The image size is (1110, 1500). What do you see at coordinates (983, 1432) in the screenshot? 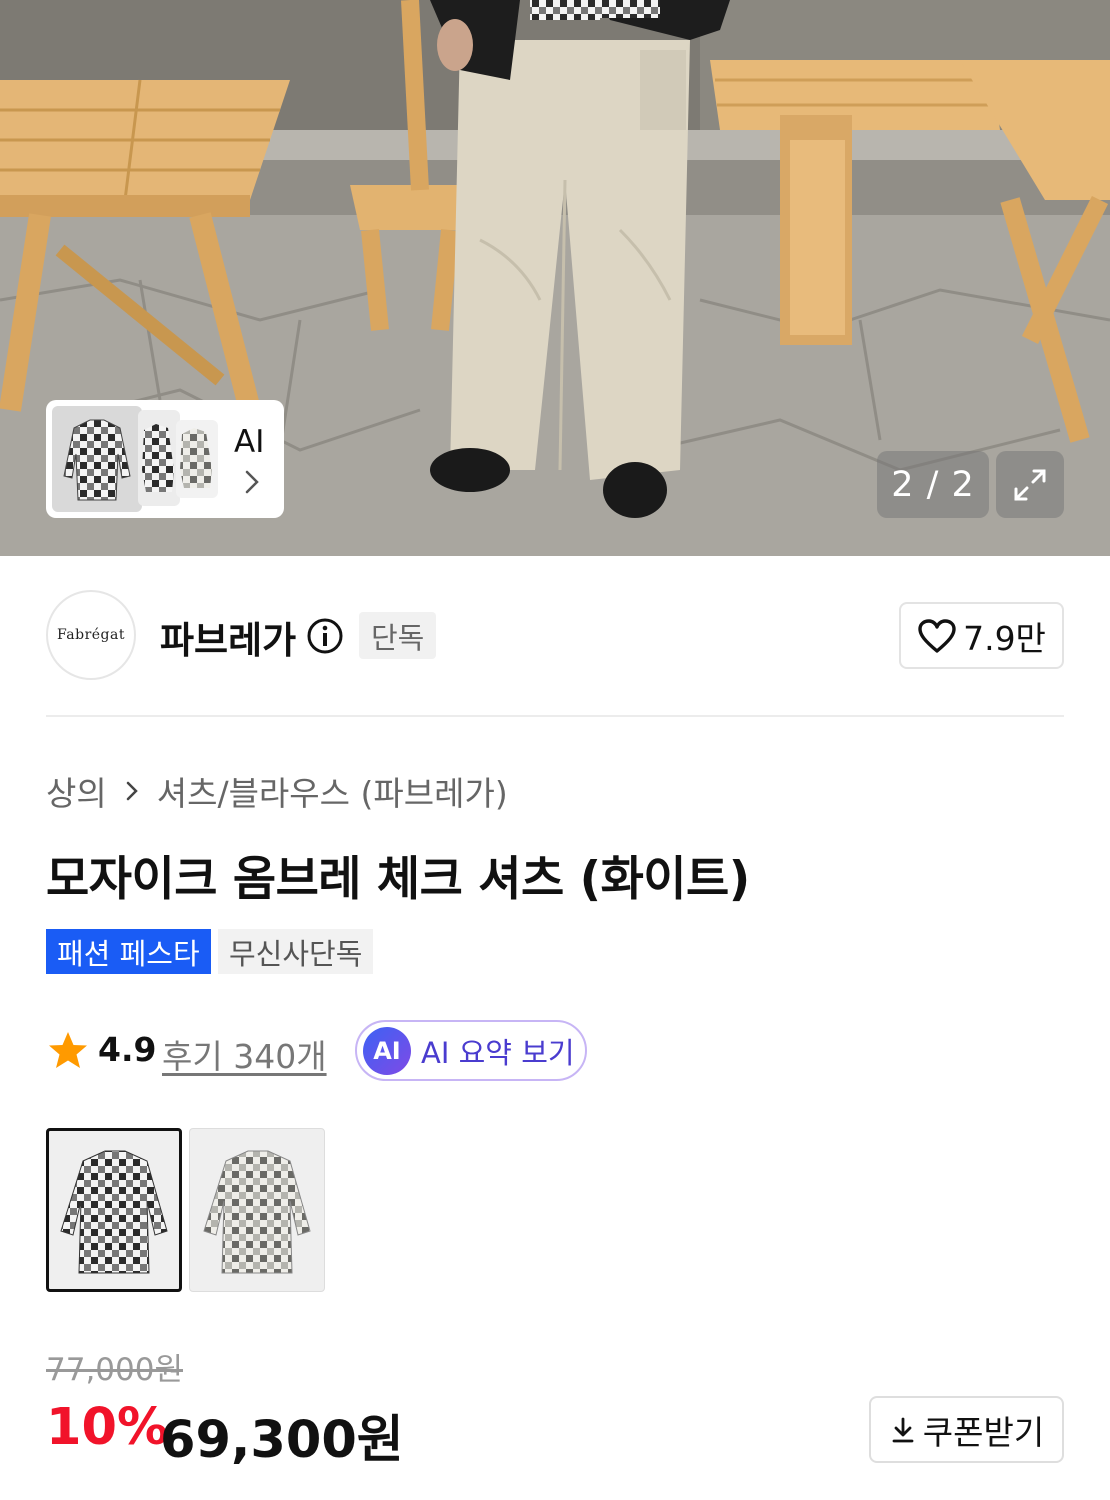
I see `coupon-label: 쿠폰받기` at bounding box center [983, 1432].